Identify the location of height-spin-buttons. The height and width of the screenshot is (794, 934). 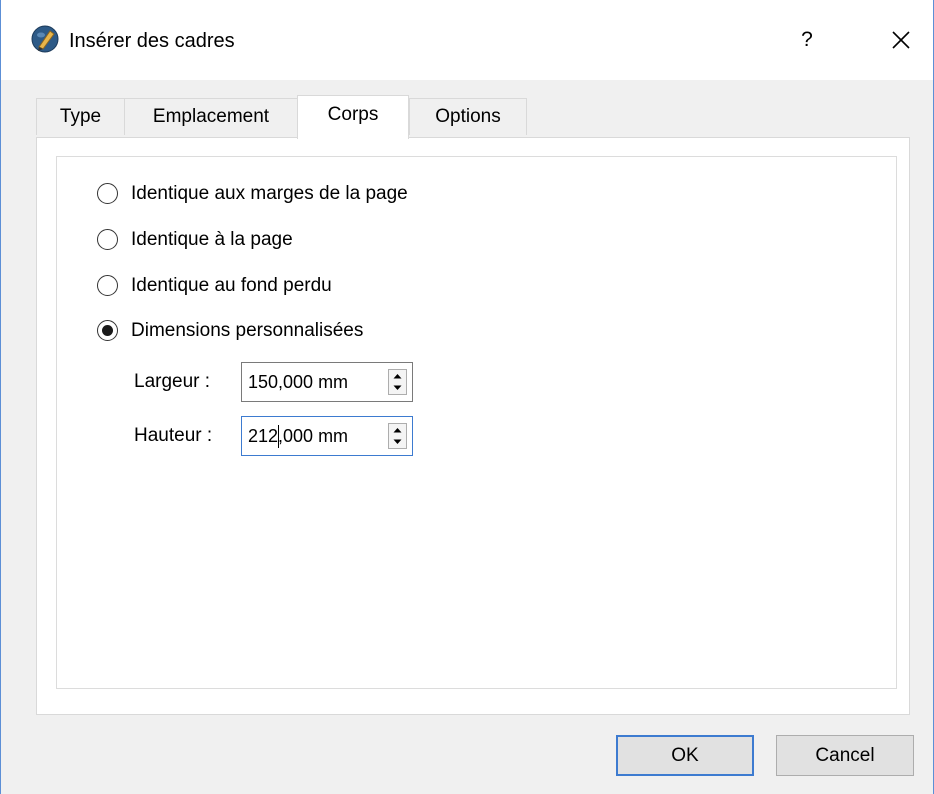
(397, 436).